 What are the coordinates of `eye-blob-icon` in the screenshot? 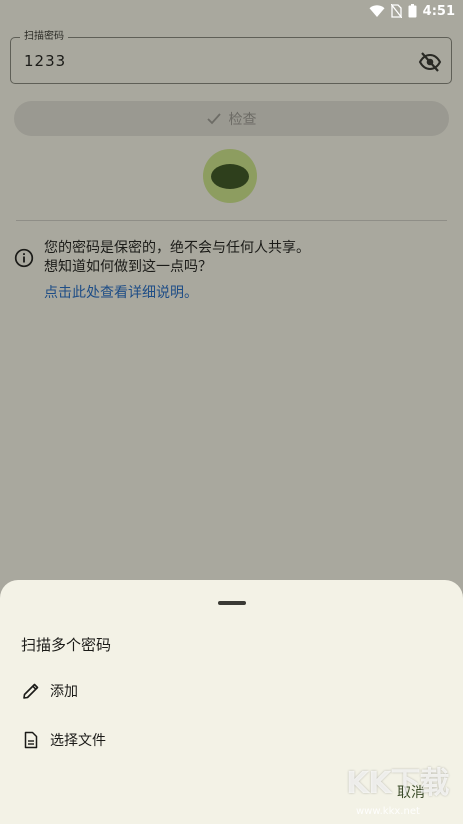 It's located at (230, 176).